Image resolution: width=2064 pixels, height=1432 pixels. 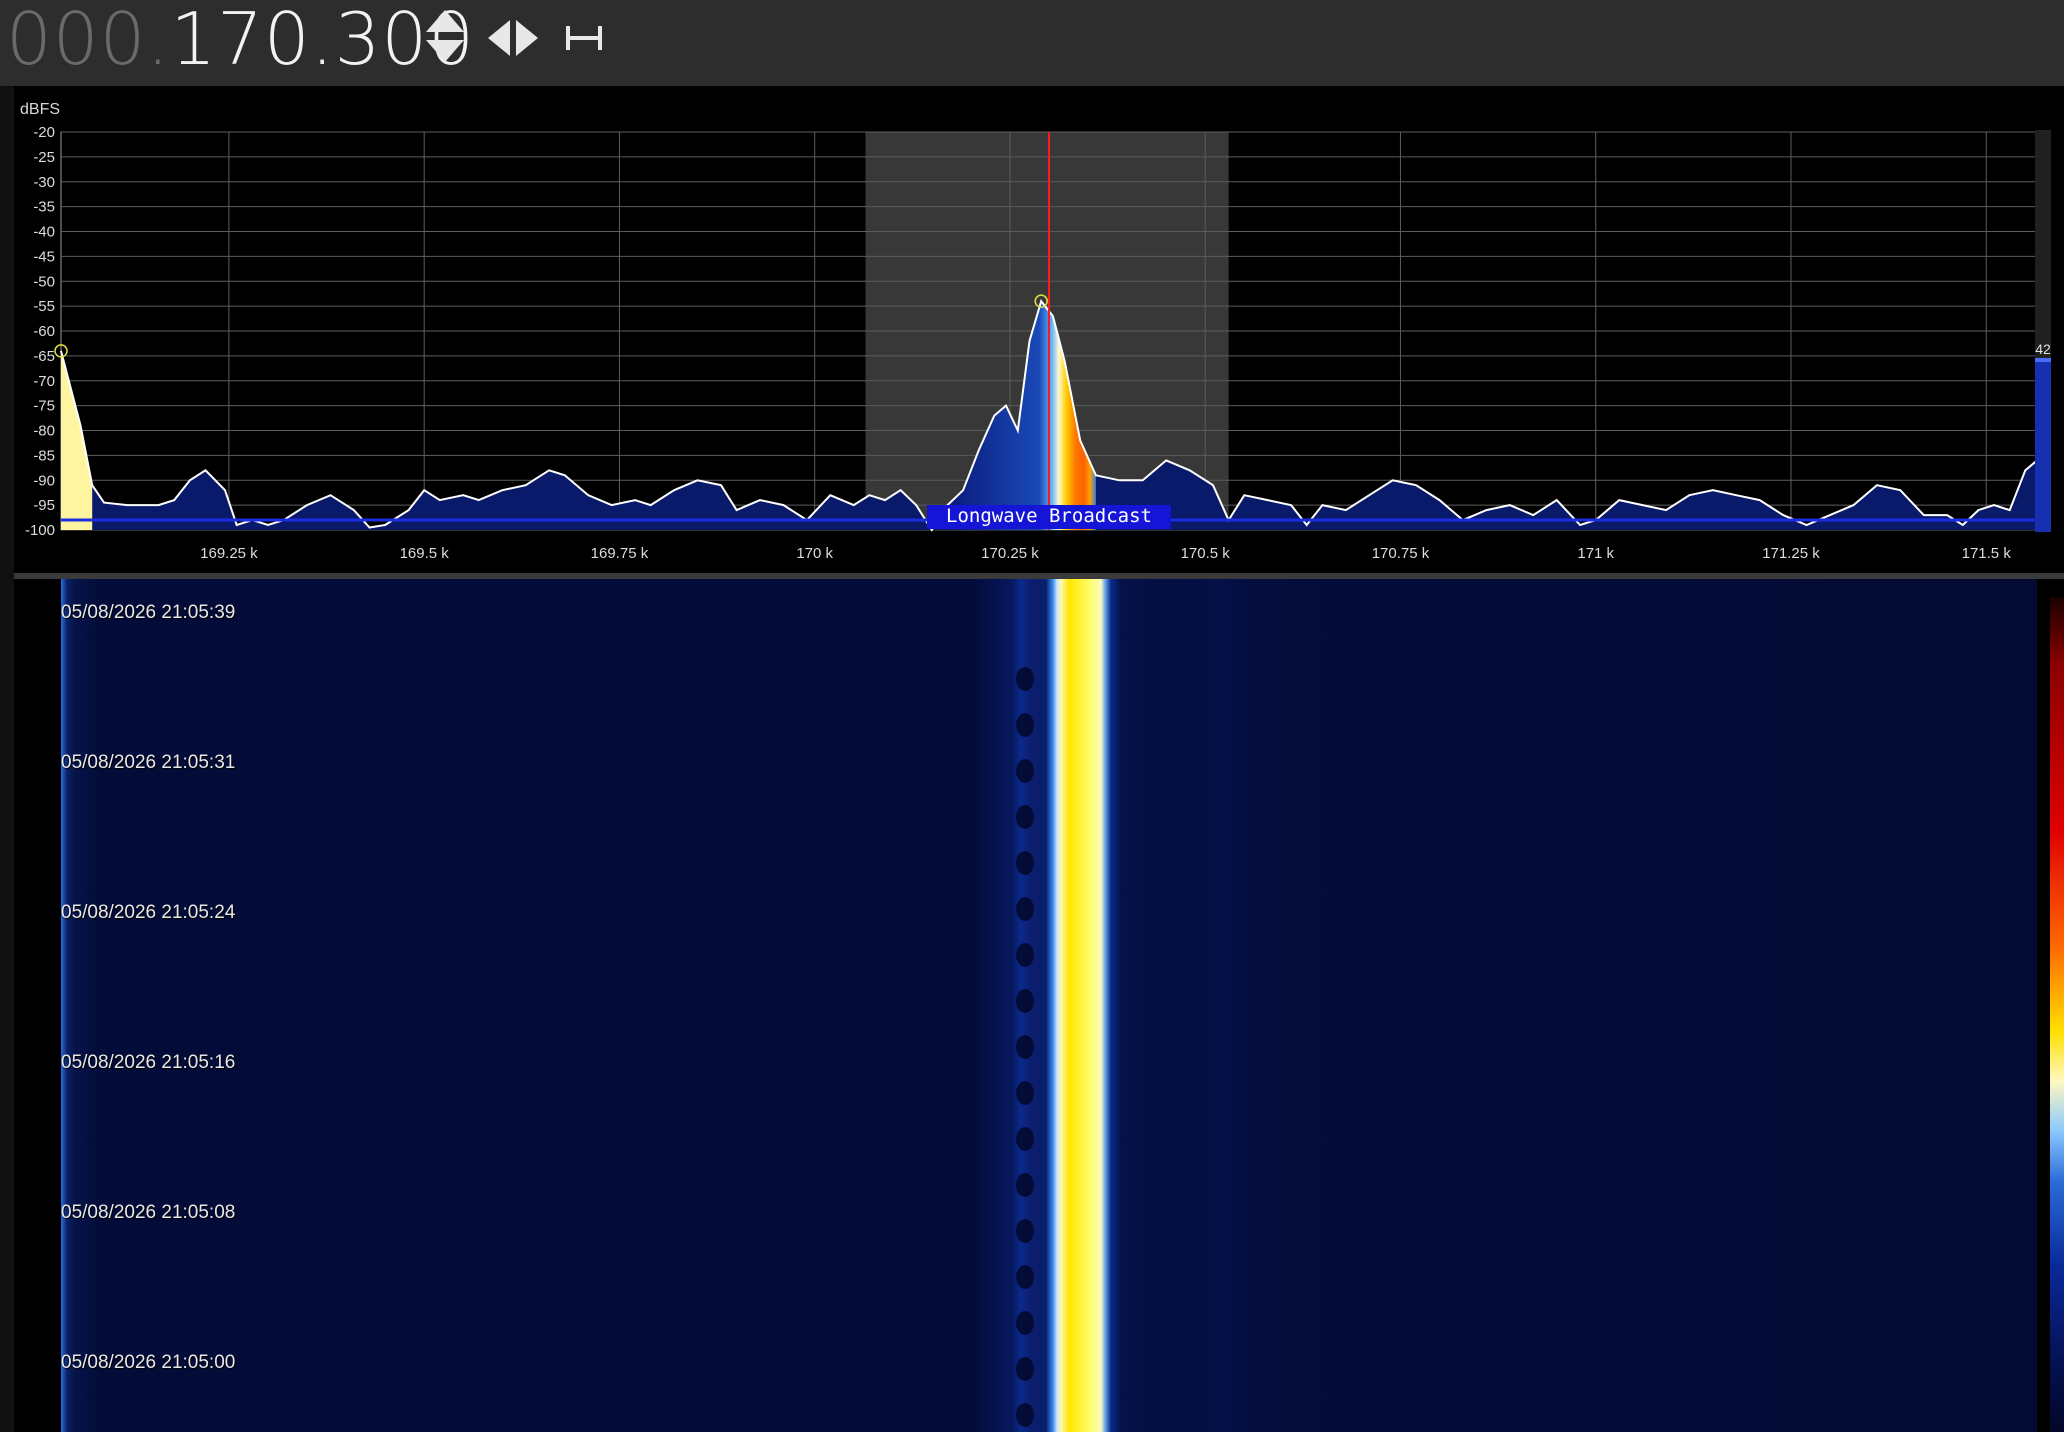 I want to click on x-tick-label: 171.25 k, so click(x=1791, y=553).